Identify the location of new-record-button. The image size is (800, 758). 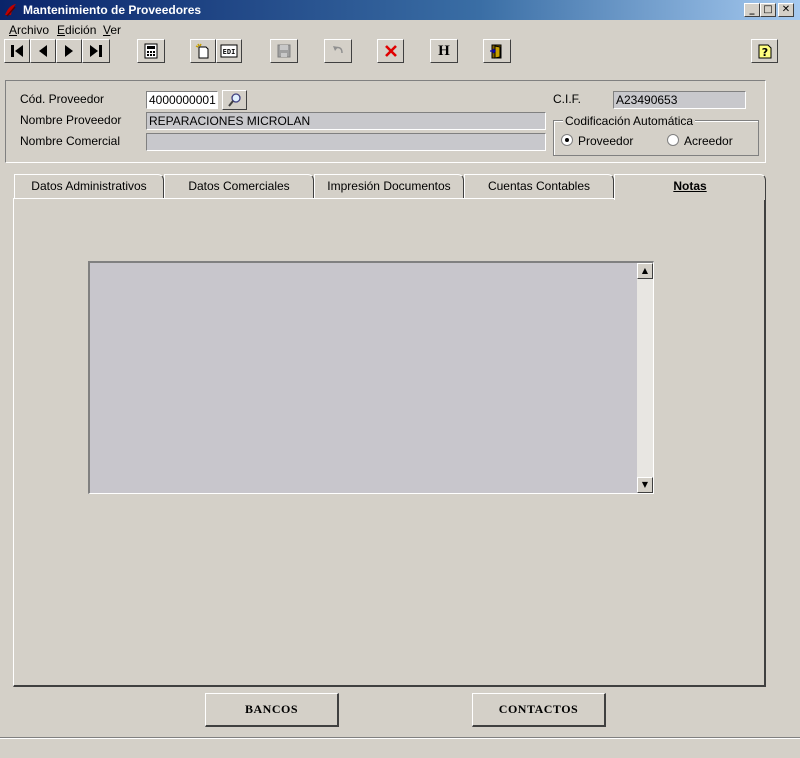
(203, 51).